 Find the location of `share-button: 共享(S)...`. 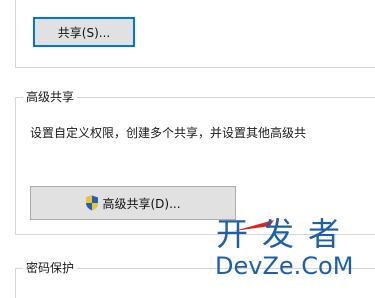

share-button: 共享(S)... is located at coordinates (84, 32).